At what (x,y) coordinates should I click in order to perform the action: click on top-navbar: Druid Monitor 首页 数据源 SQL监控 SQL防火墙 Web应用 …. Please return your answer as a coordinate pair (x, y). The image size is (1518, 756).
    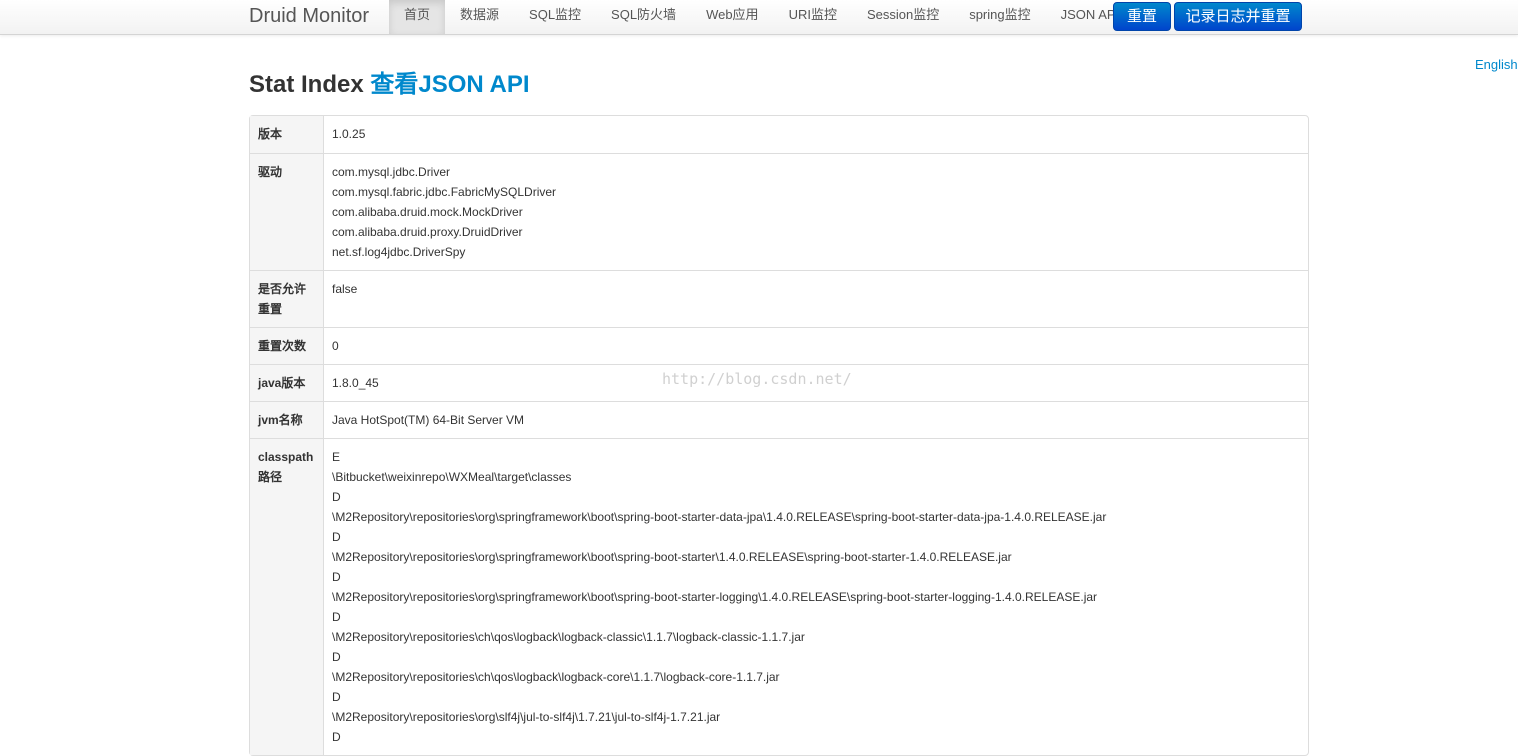
    Looking at the image, I should click on (759, 17).